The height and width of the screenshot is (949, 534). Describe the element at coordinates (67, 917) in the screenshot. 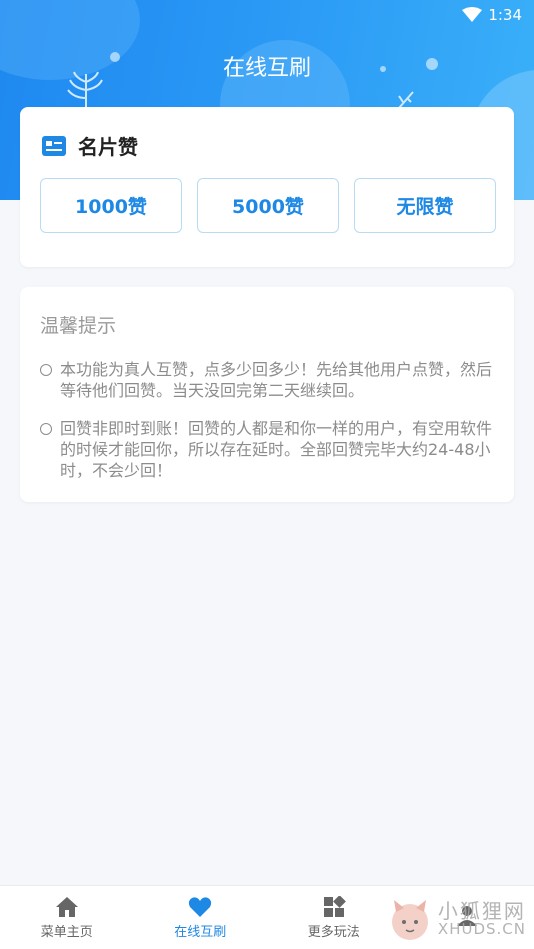

I see `tab-home: 菜单主页` at that location.